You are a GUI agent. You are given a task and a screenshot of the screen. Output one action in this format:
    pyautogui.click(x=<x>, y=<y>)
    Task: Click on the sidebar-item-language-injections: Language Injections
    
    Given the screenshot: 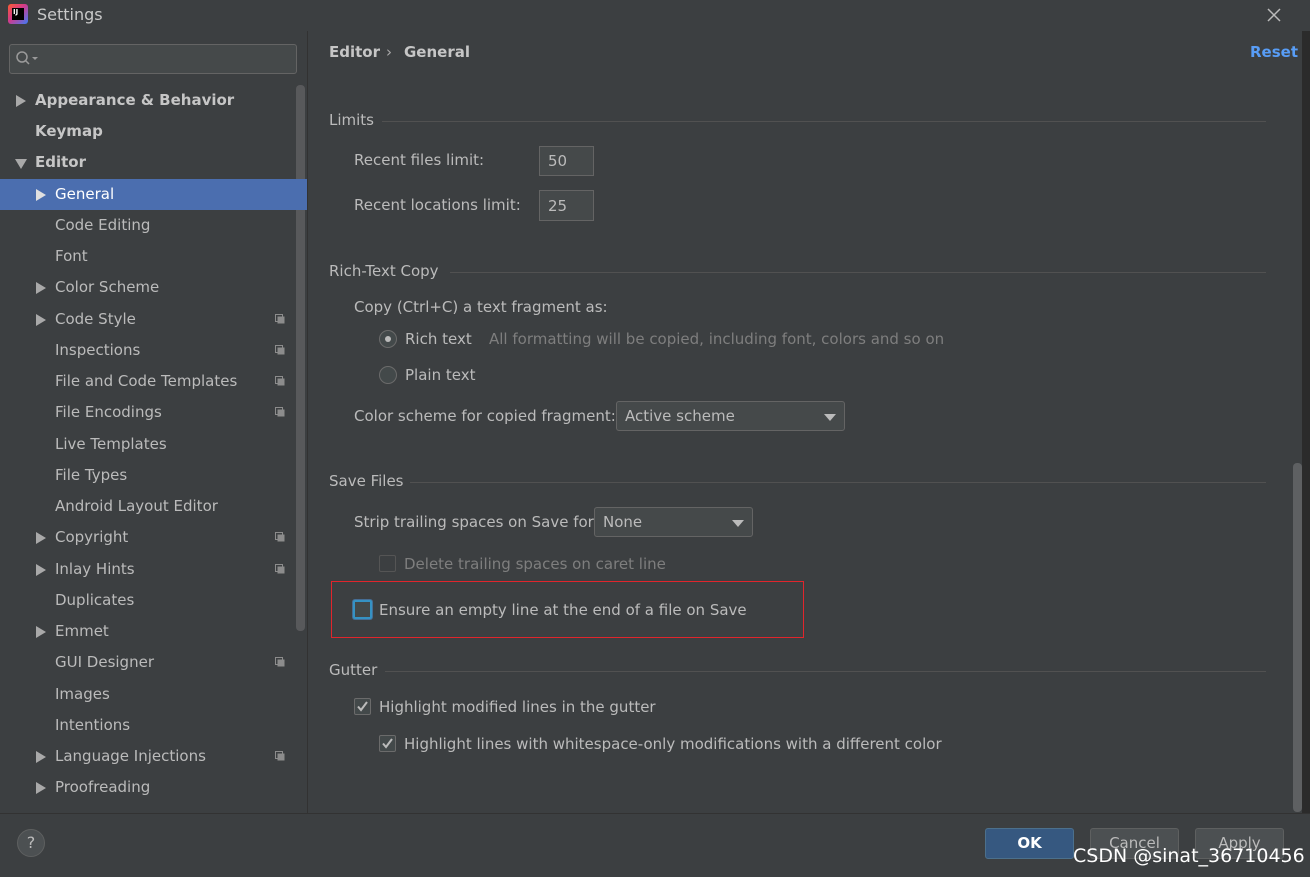 What is the action you would take?
    pyautogui.click(x=148, y=756)
    